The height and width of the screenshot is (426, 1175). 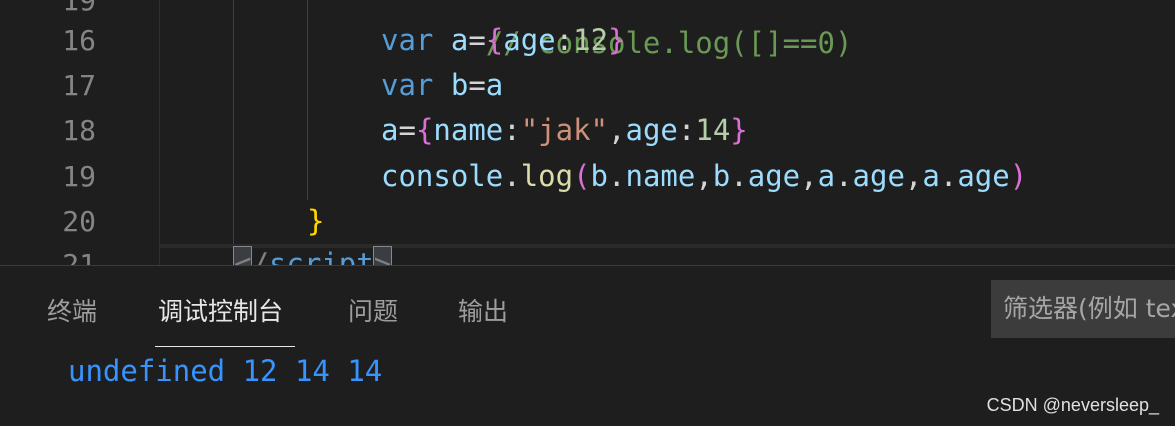 I want to click on gutter-divider, so click(x=159, y=132).